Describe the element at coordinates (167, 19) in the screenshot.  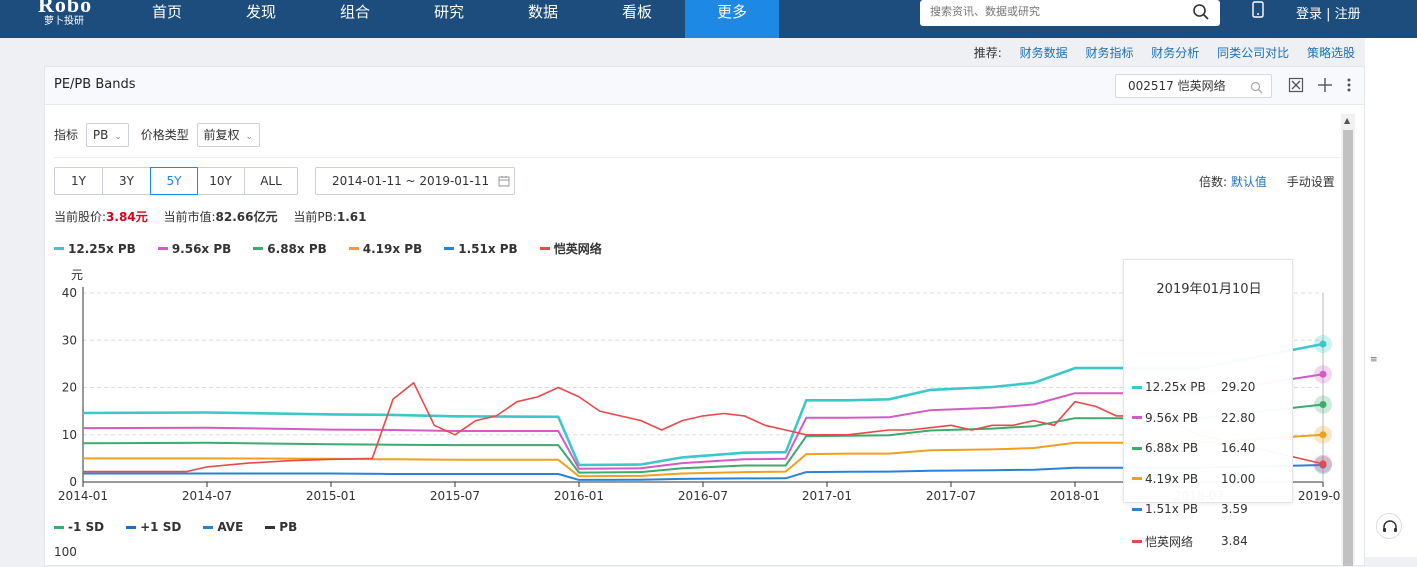
I see `nav-home: 首页` at that location.